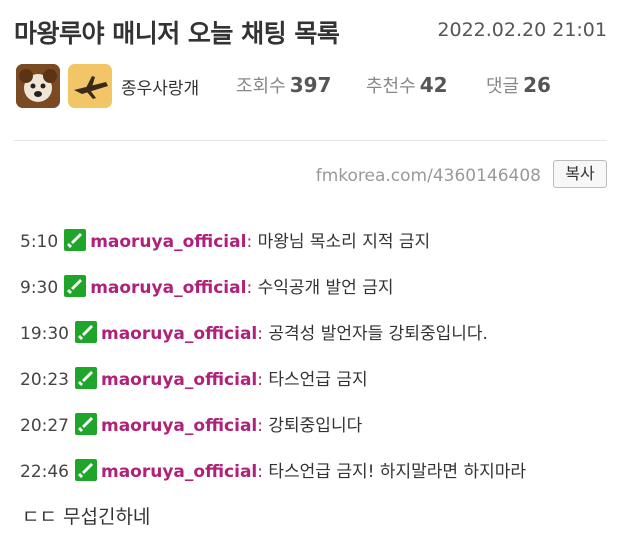 This screenshot has width=617, height=544. Describe the element at coordinates (261, 86) in the screenshot. I see `view-count-label: 조회수` at that location.